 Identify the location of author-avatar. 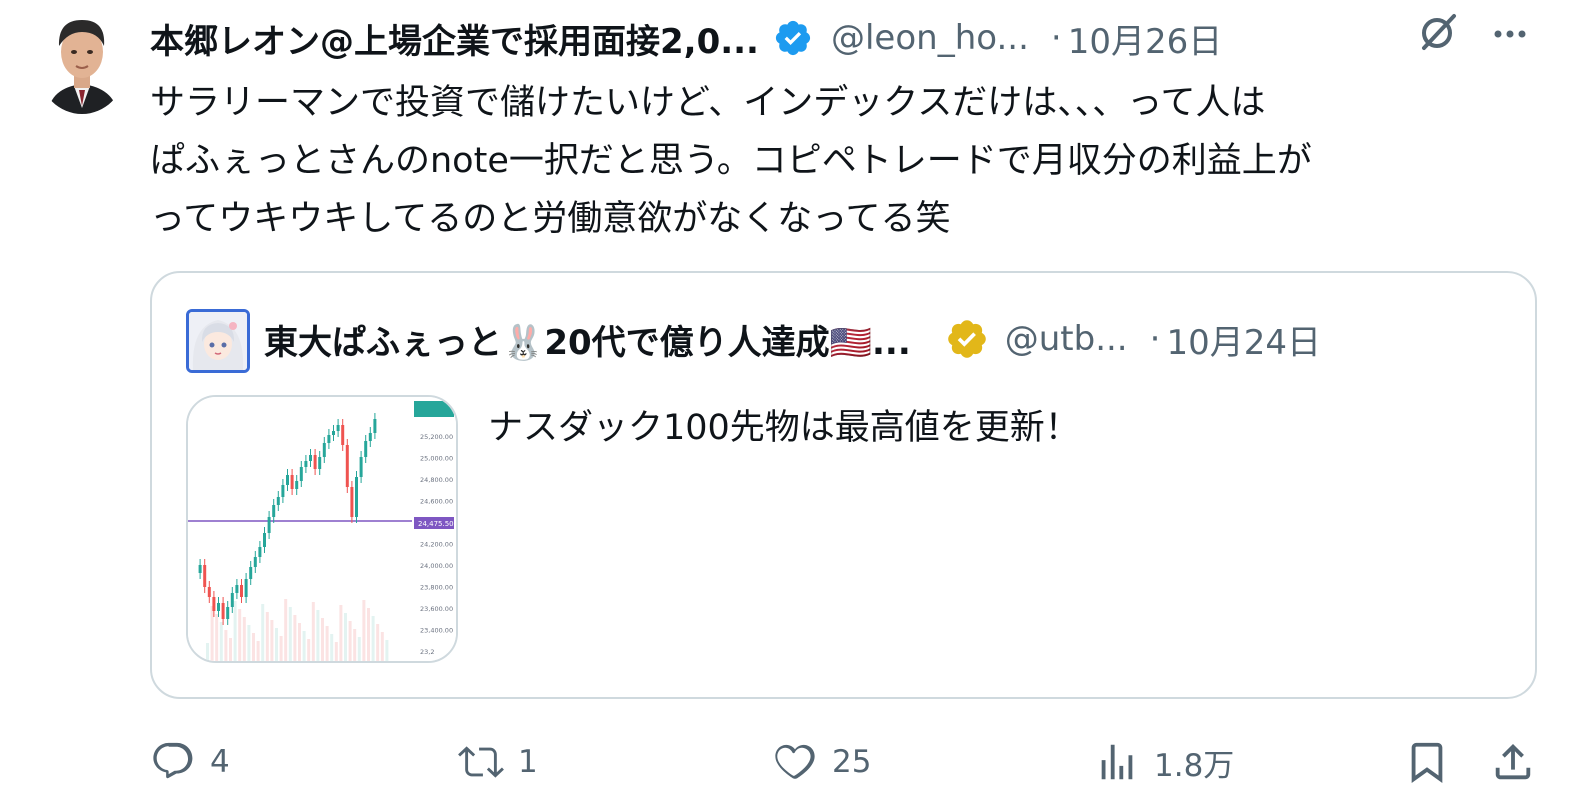
(82, 61).